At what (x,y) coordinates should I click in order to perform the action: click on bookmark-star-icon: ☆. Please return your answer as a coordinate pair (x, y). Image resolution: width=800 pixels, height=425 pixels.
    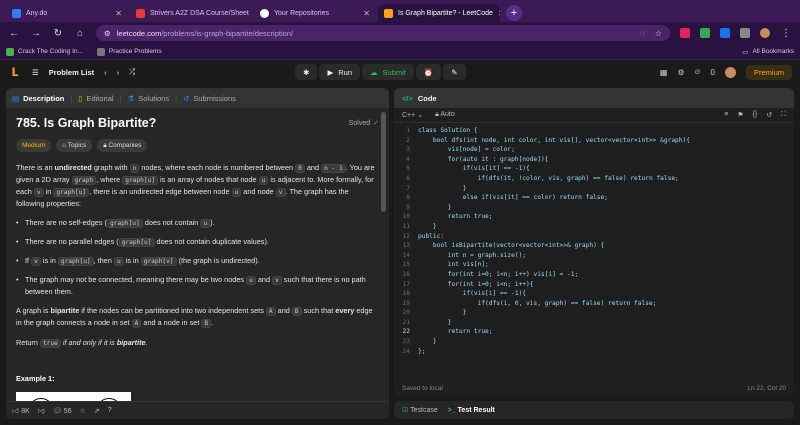
    Looking at the image, I should click on (658, 33).